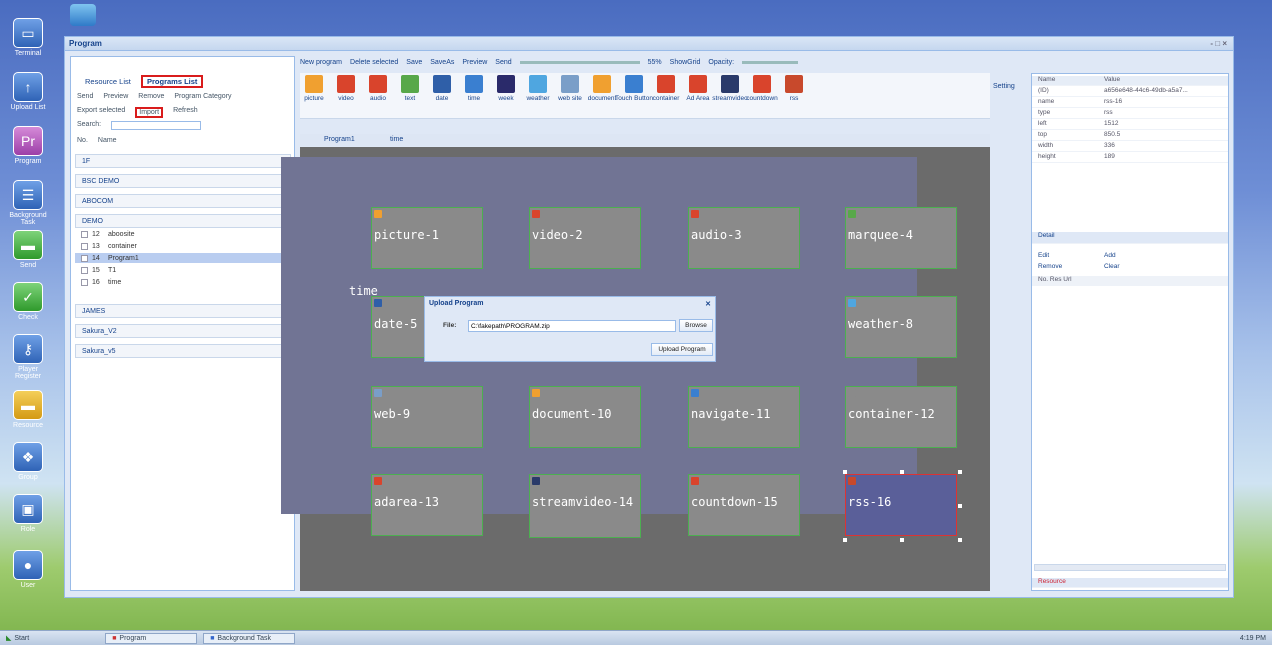  Describe the element at coordinates (770, 62) in the screenshot. I see `opacity-slider` at that location.